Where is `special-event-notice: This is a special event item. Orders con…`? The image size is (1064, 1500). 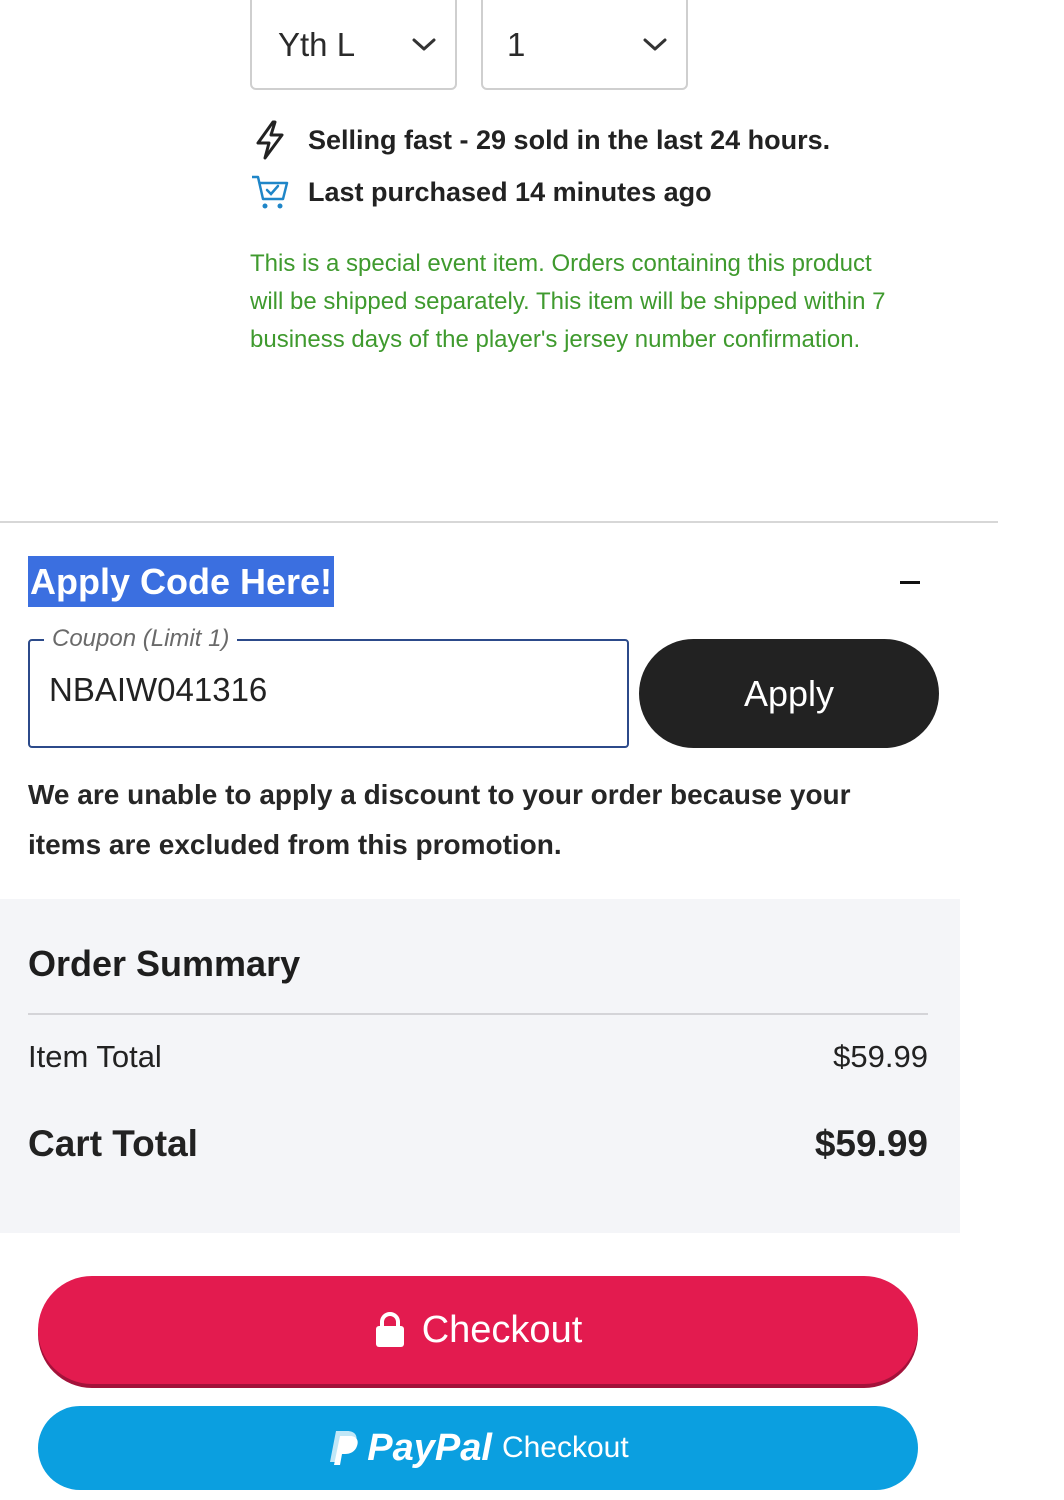
special-event-notice: This is a special event item. Orders con… is located at coordinates (568, 301).